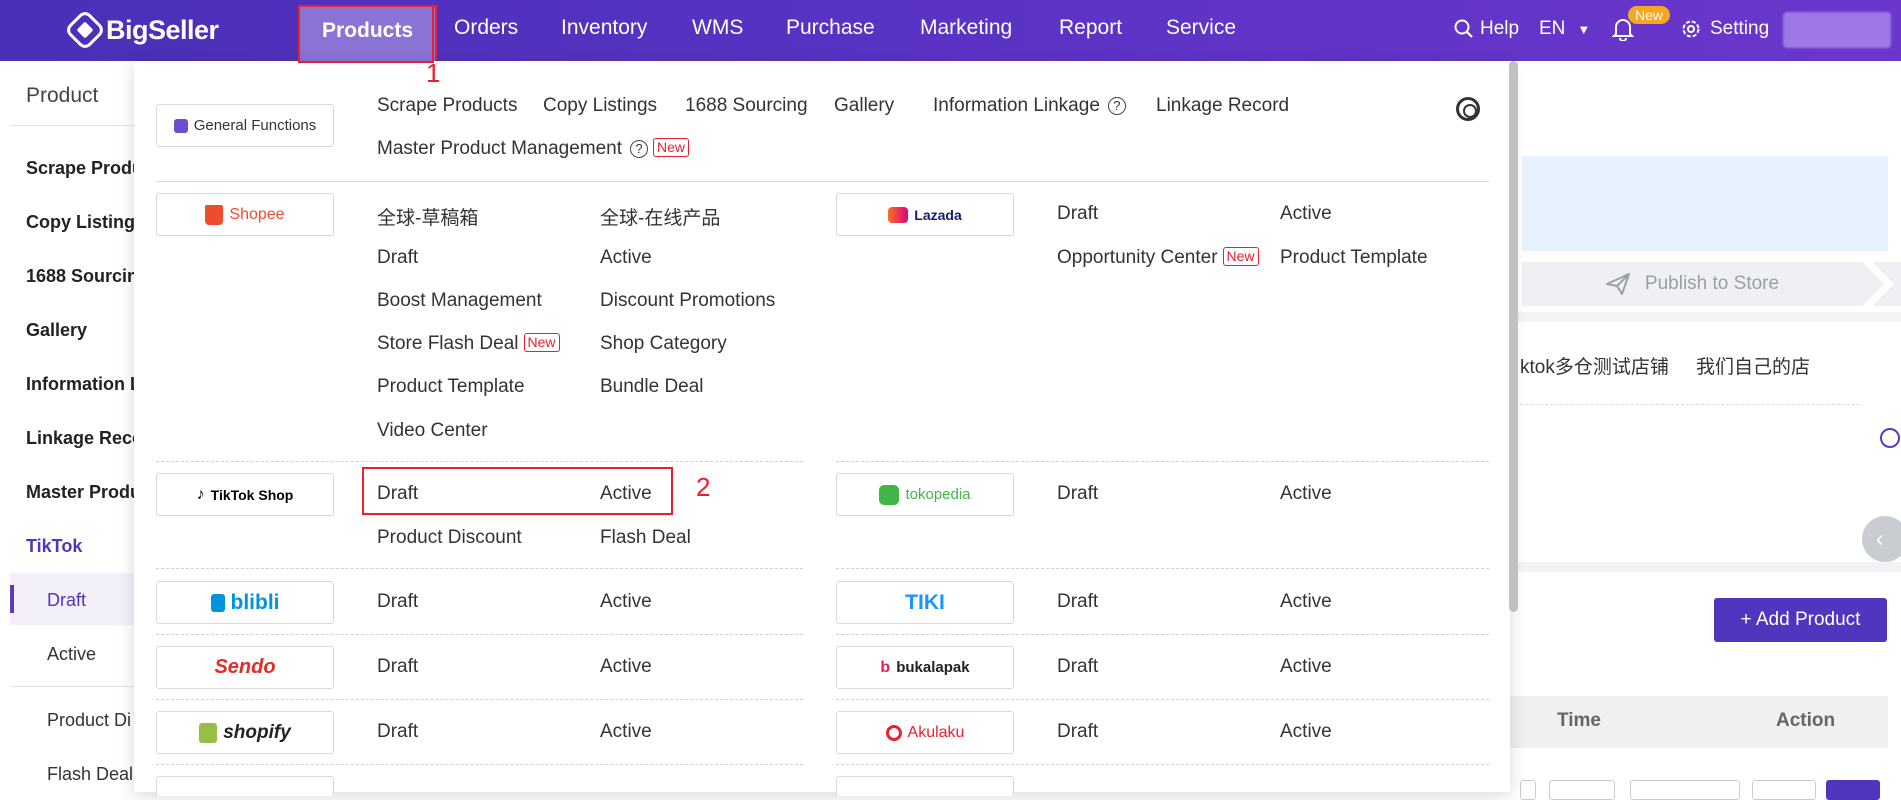 The width and height of the screenshot is (1901, 800). What do you see at coordinates (427, 216) in the screenshot?
I see `menu-shopee-global-draft: 全球-草稿箱` at bounding box center [427, 216].